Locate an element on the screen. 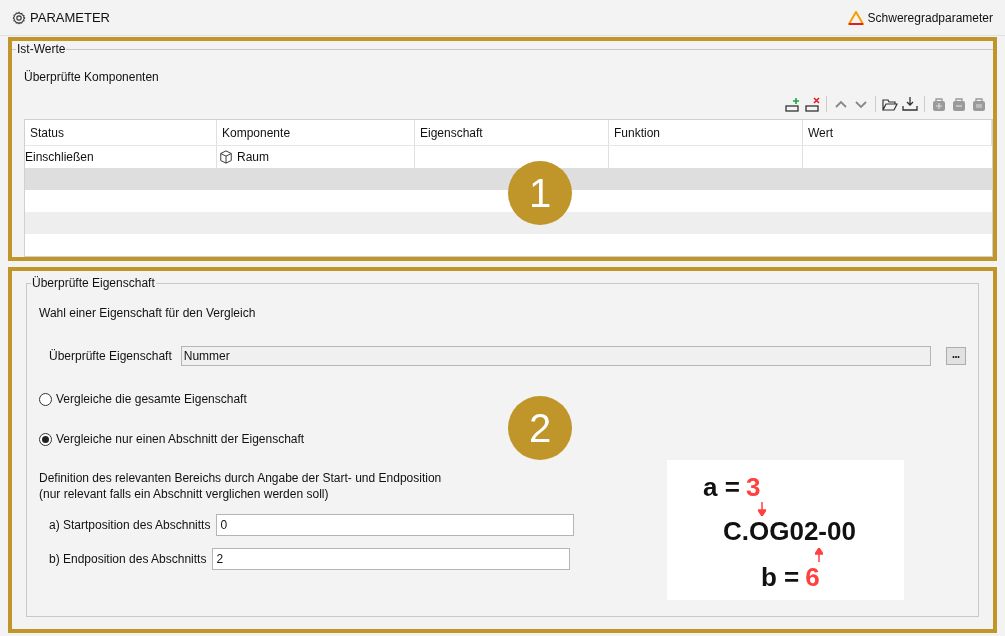  remove-row-icon is located at coordinates (812, 103).